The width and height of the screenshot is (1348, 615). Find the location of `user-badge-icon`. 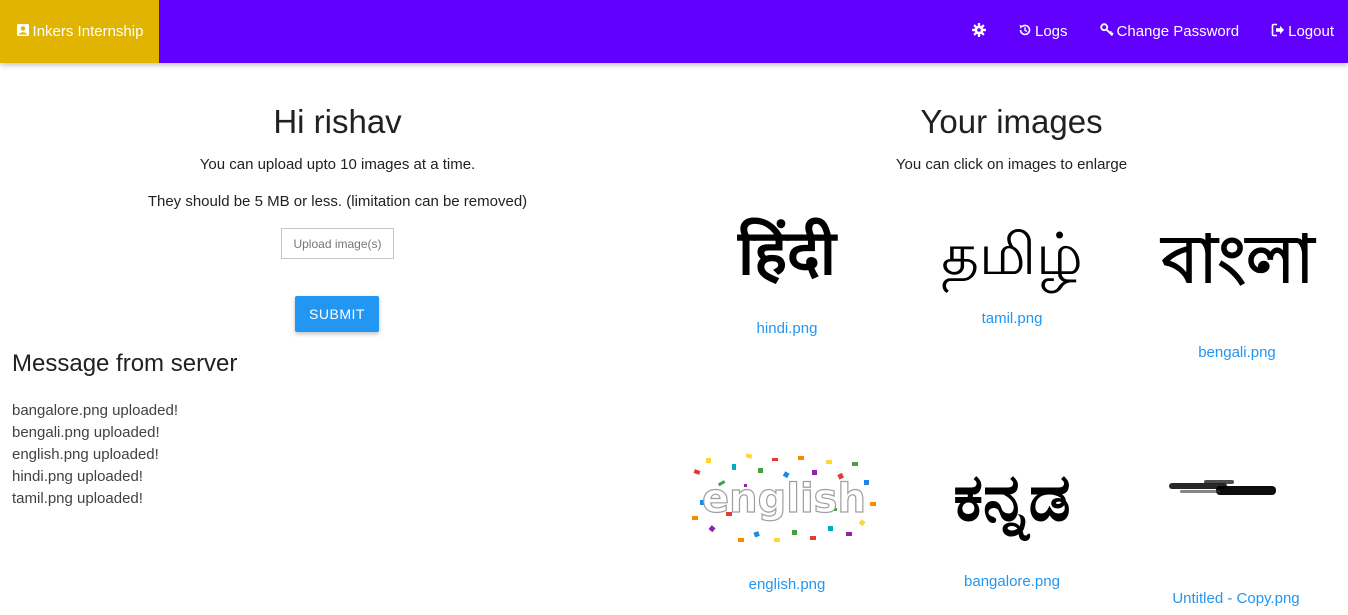

user-badge-icon is located at coordinates (23, 32).